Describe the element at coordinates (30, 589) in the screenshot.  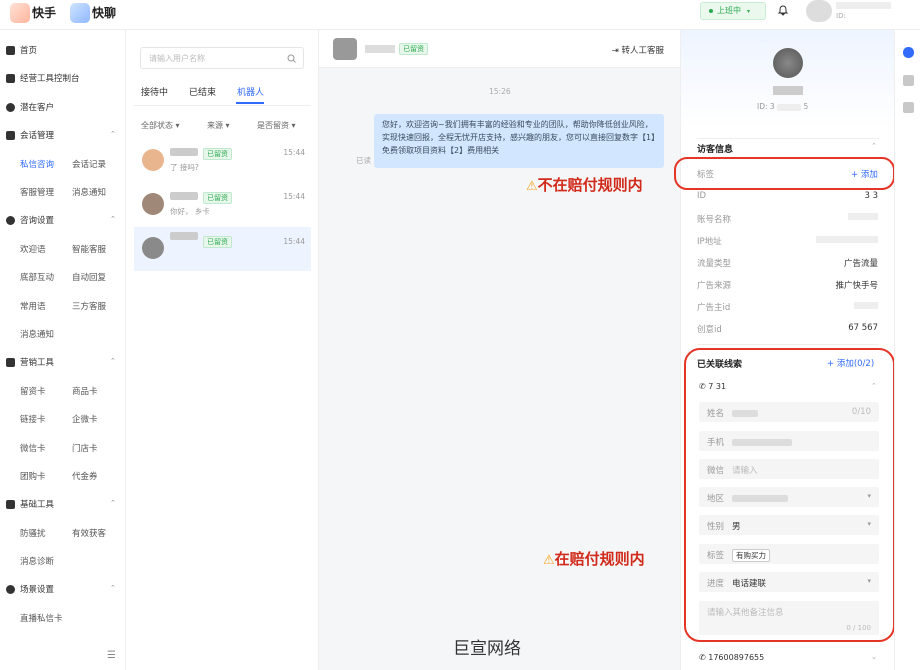
I see `nav-scene-settings: 场景设置` at that location.